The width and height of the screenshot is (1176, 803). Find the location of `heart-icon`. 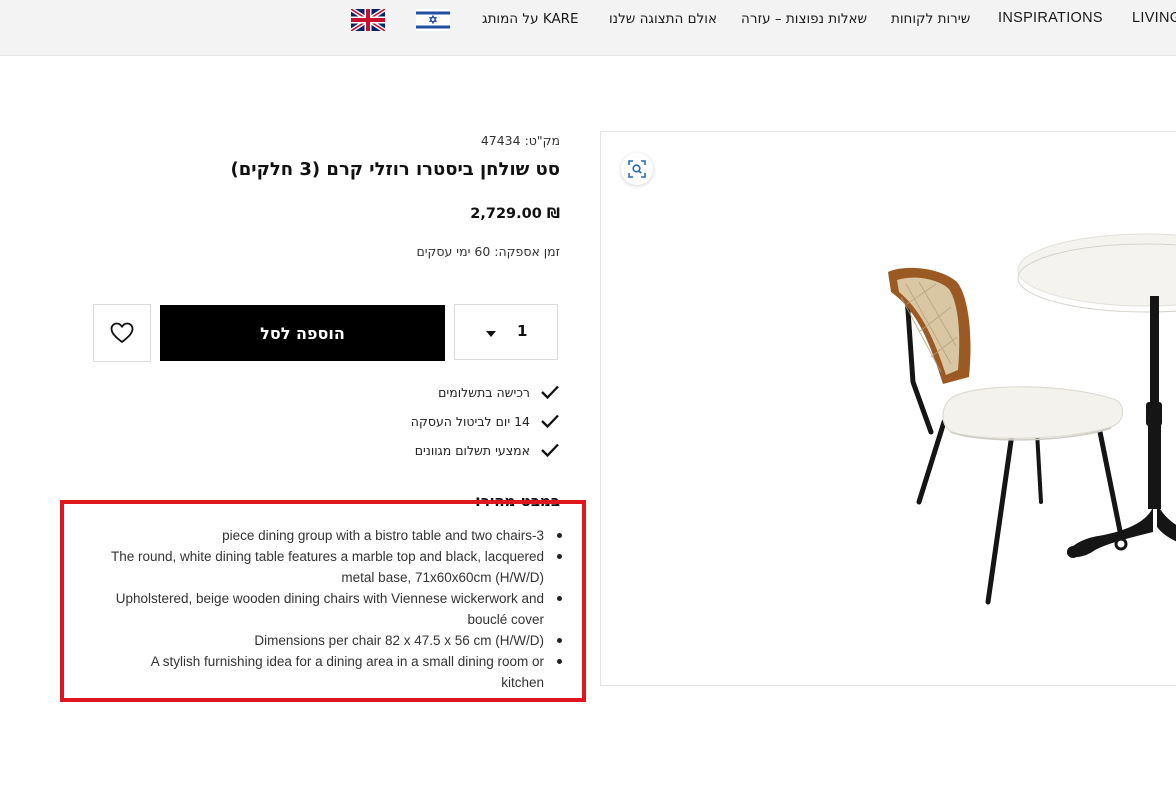

heart-icon is located at coordinates (122, 332).